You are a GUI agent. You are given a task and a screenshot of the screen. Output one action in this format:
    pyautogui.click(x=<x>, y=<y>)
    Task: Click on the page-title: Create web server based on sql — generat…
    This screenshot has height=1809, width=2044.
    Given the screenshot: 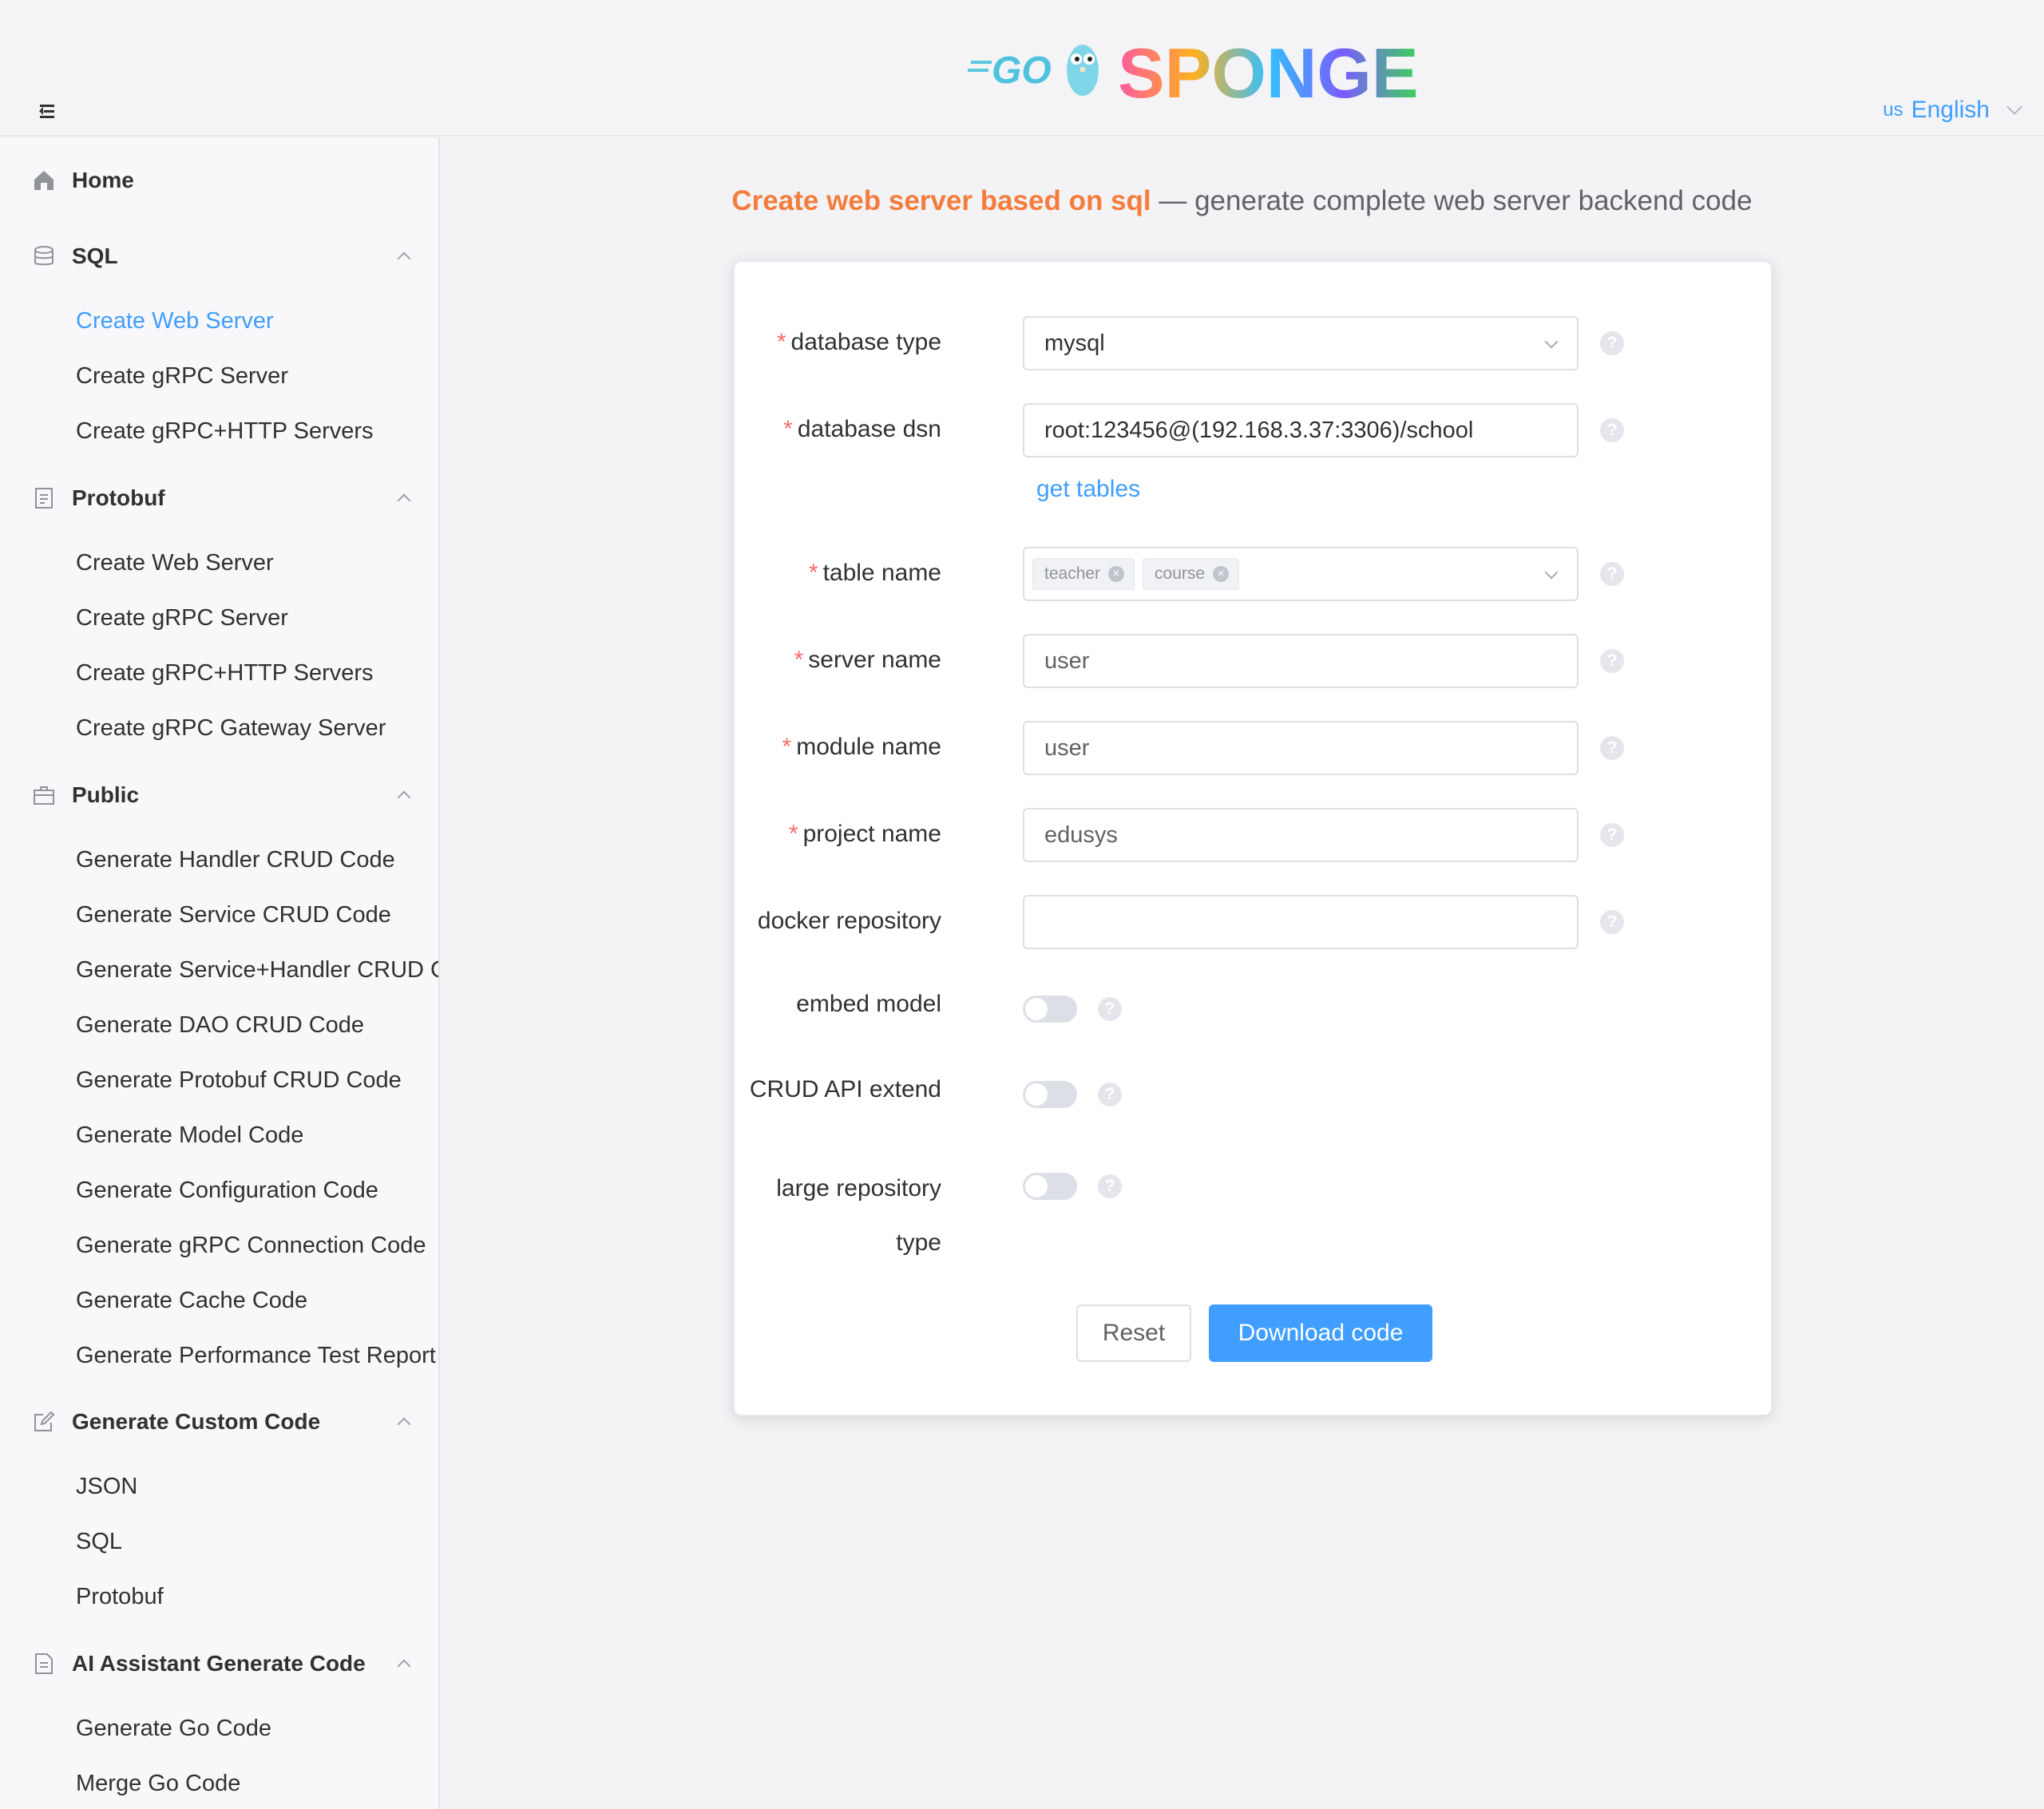 What is the action you would take?
    pyautogui.click(x=1242, y=201)
    